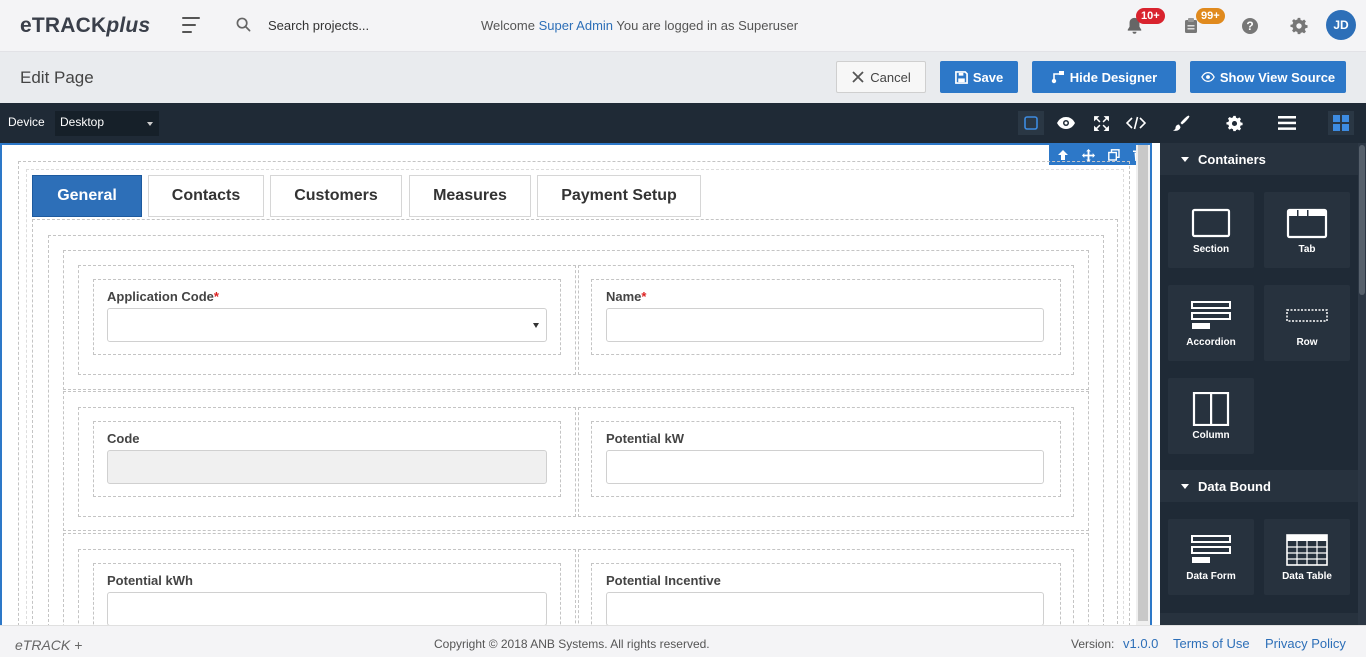 The image size is (1366, 657). Describe the element at coordinates (1181, 123) in the screenshot. I see `brush-icon` at that location.